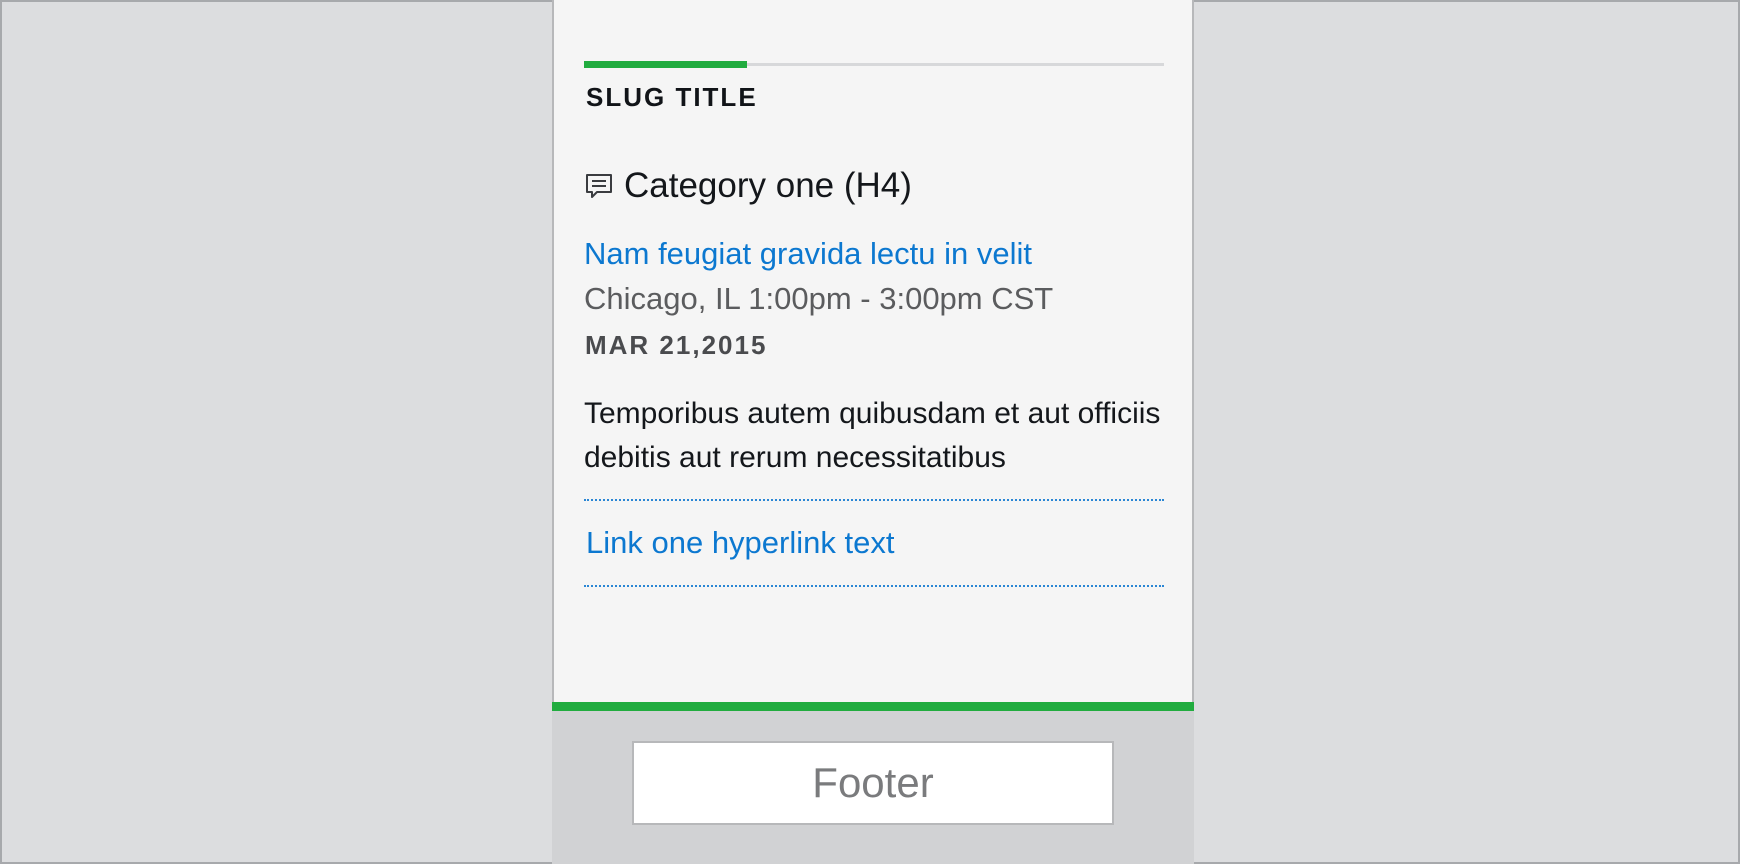 The image size is (1740, 864). I want to click on card-accent-bar, so click(873, 706).